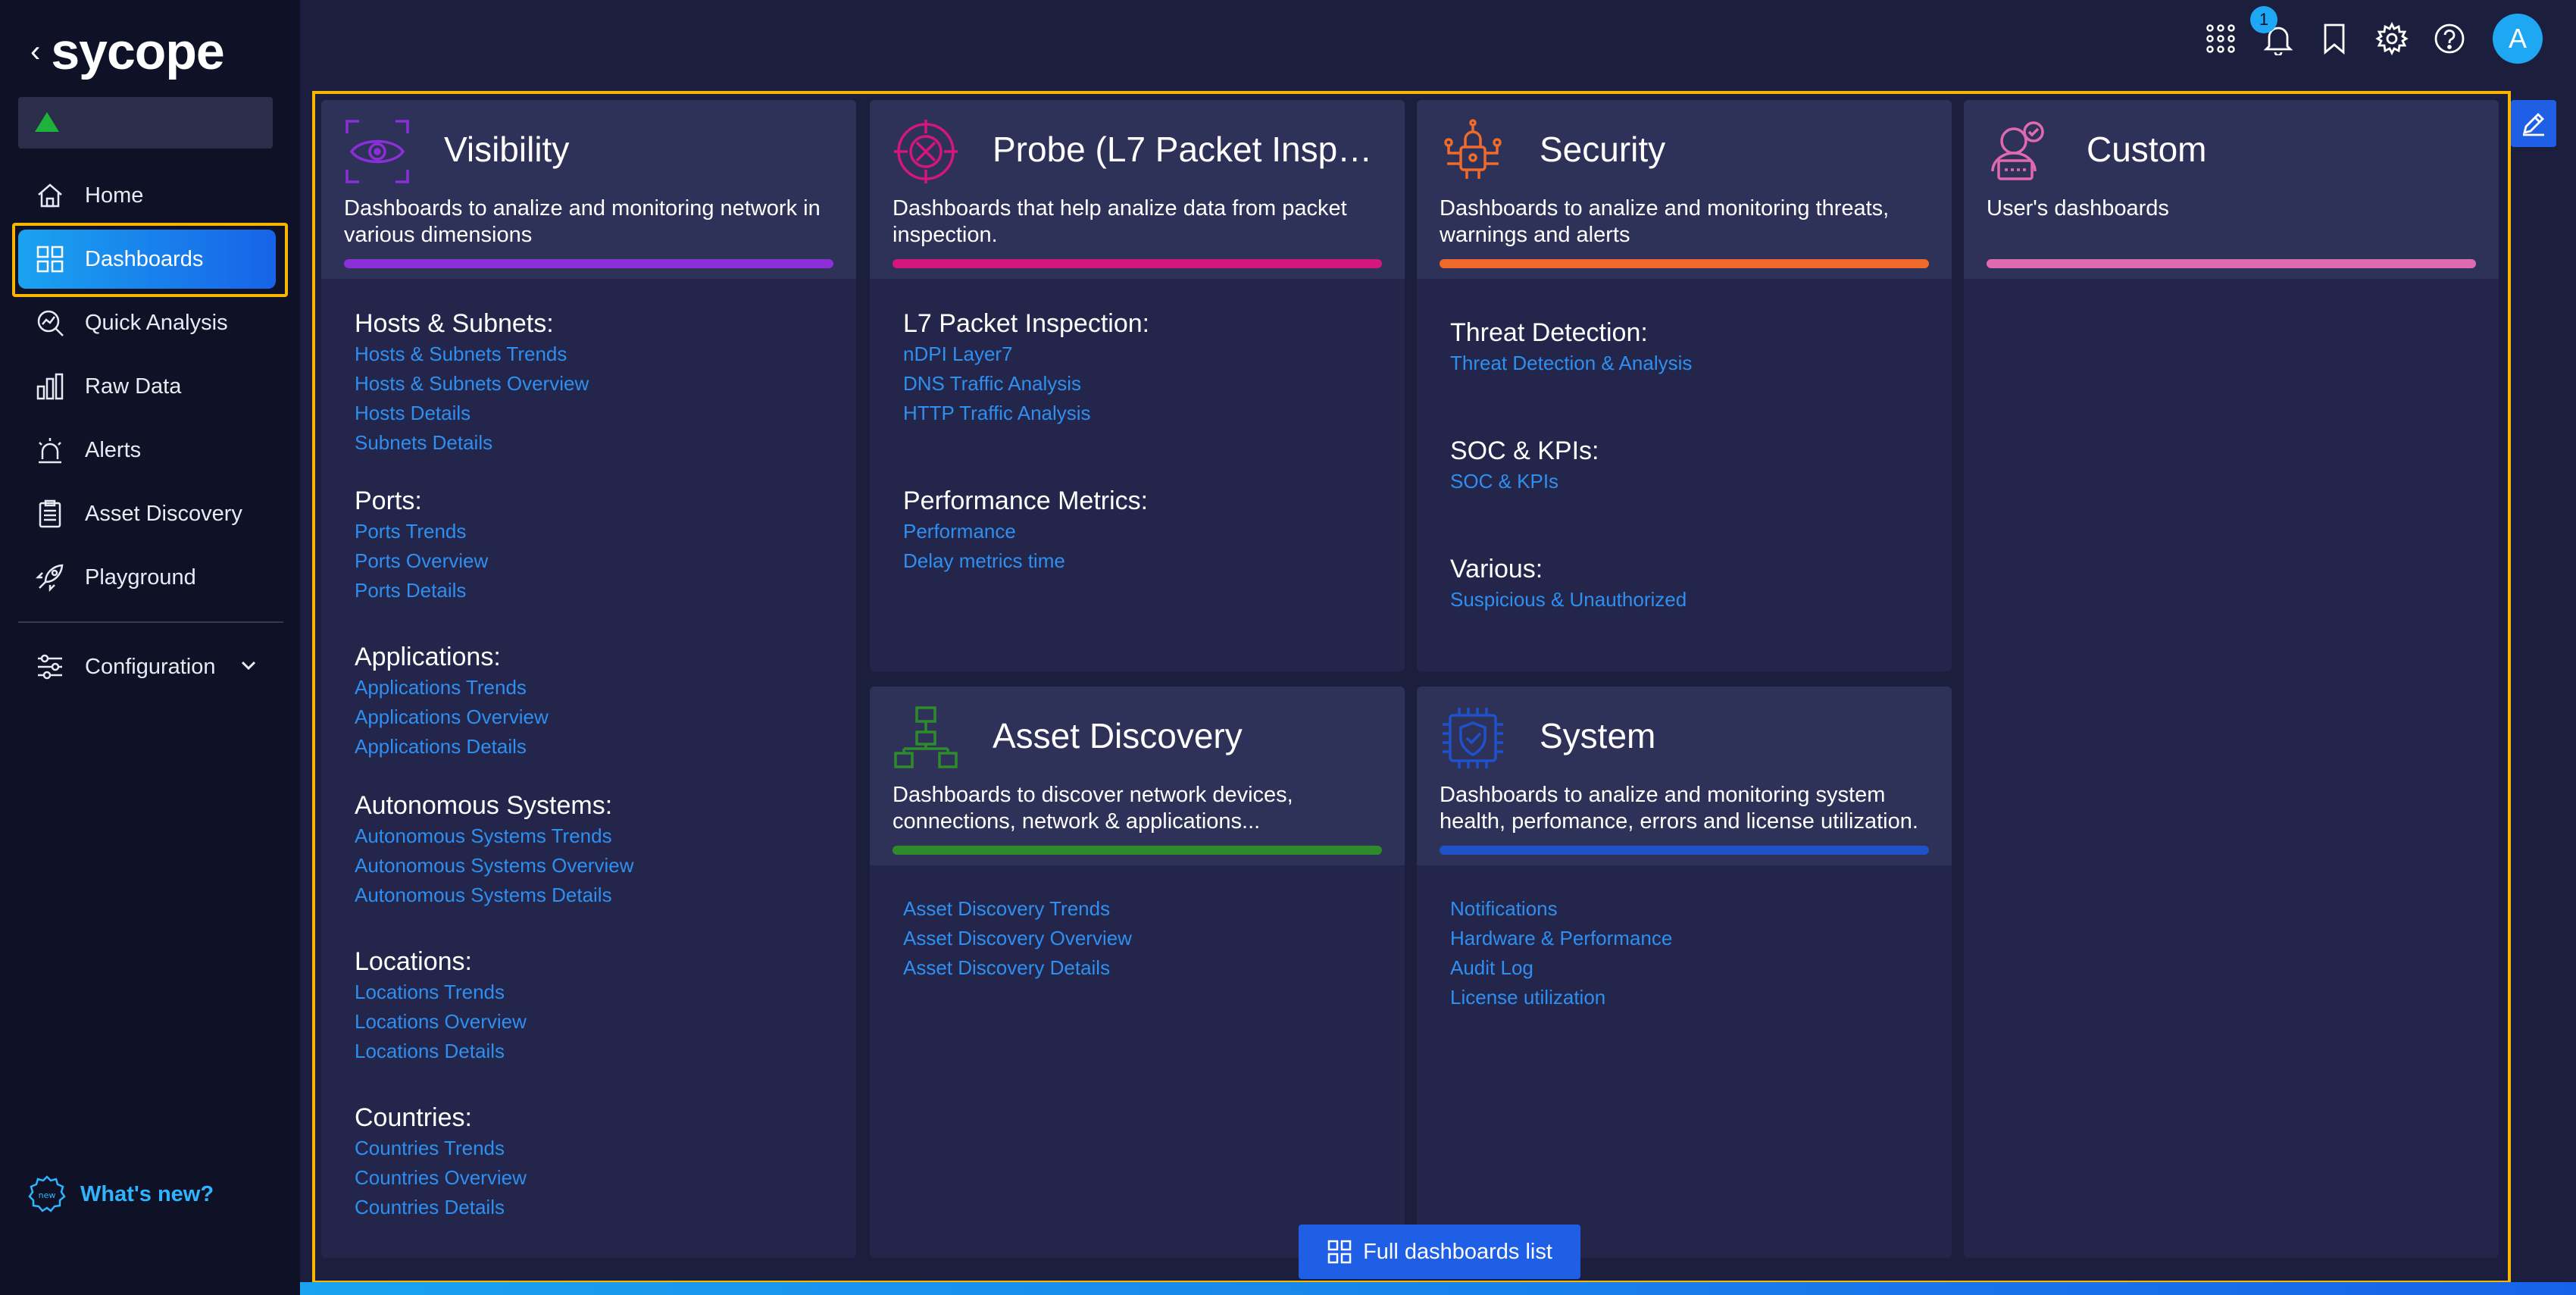 The height and width of the screenshot is (1295, 2576). Describe the element at coordinates (430, 1051) in the screenshot. I see `dashboard-link: Locations Details` at that location.